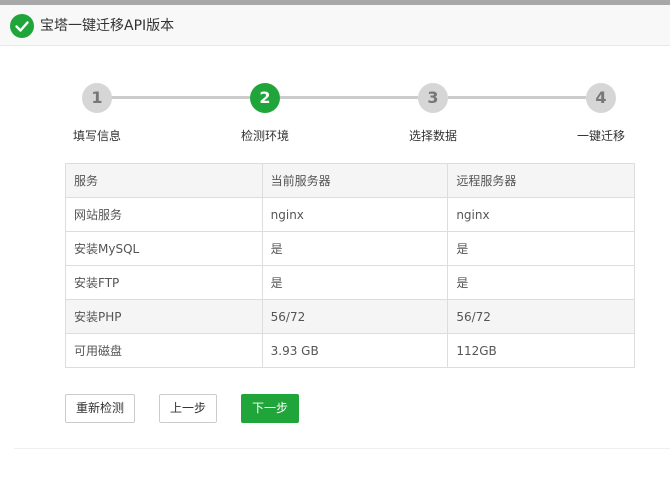  I want to click on dialog-header: 宝塔一键迁移API版本, so click(335, 25).